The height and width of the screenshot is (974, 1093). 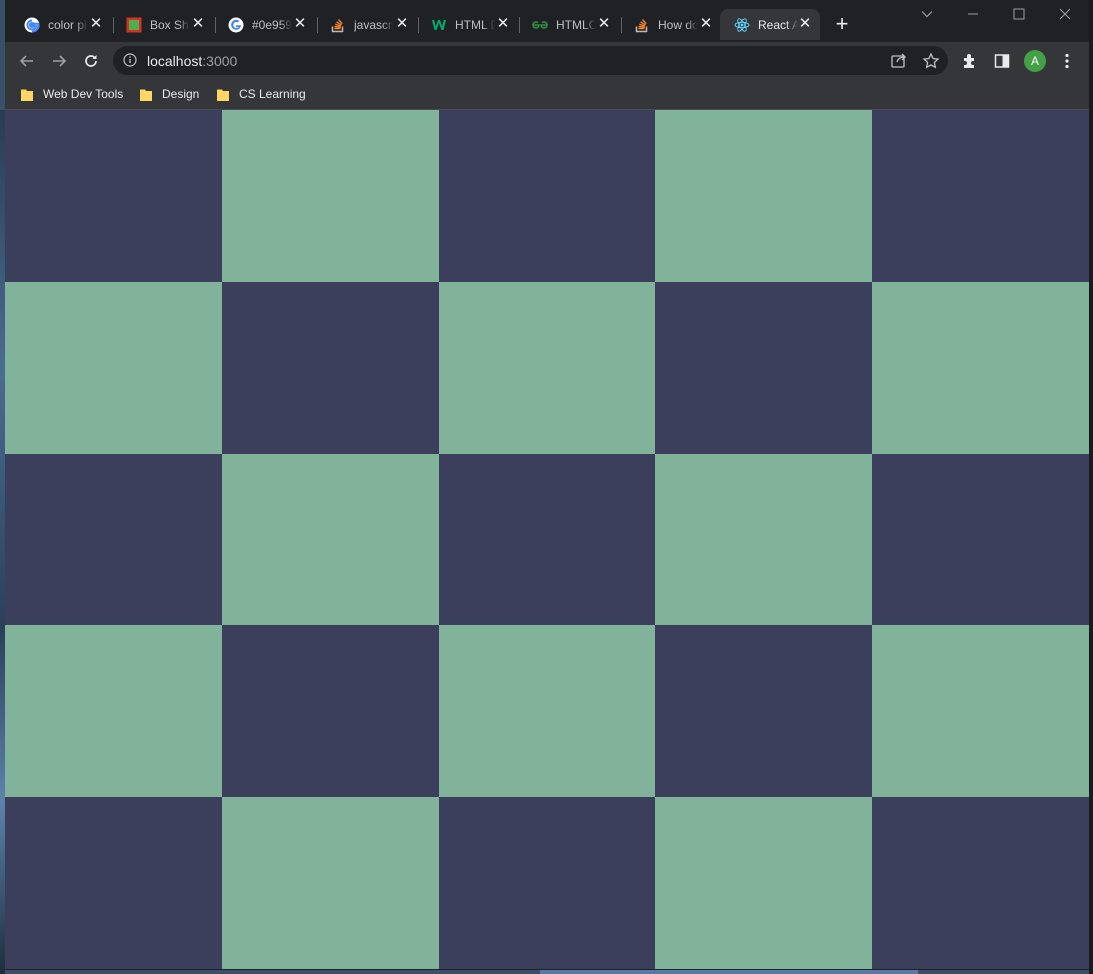 What do you see at coordinates (842, 24) in the screenshot?
I see `new-tab-button: +` at bounding box center [842, 24].